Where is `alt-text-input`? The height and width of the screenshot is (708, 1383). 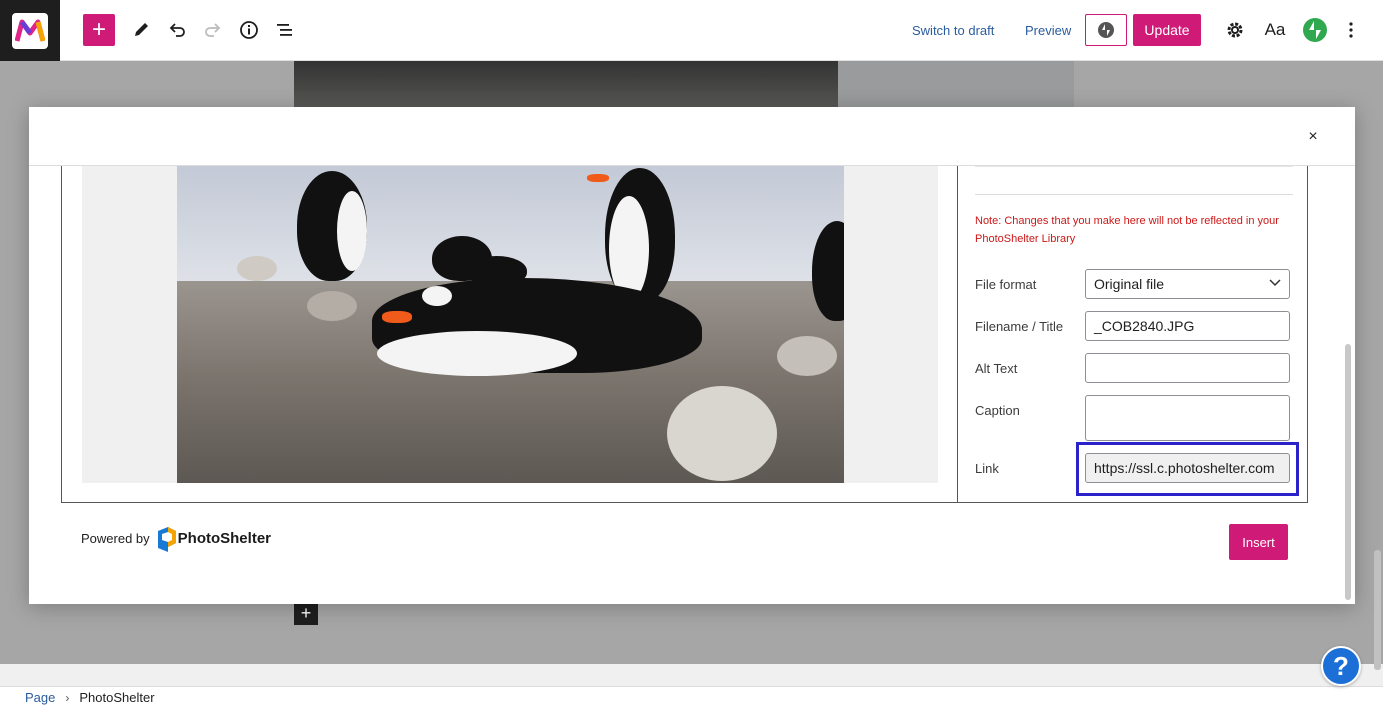 alt-text-input is located at coordinates (1187, 368).